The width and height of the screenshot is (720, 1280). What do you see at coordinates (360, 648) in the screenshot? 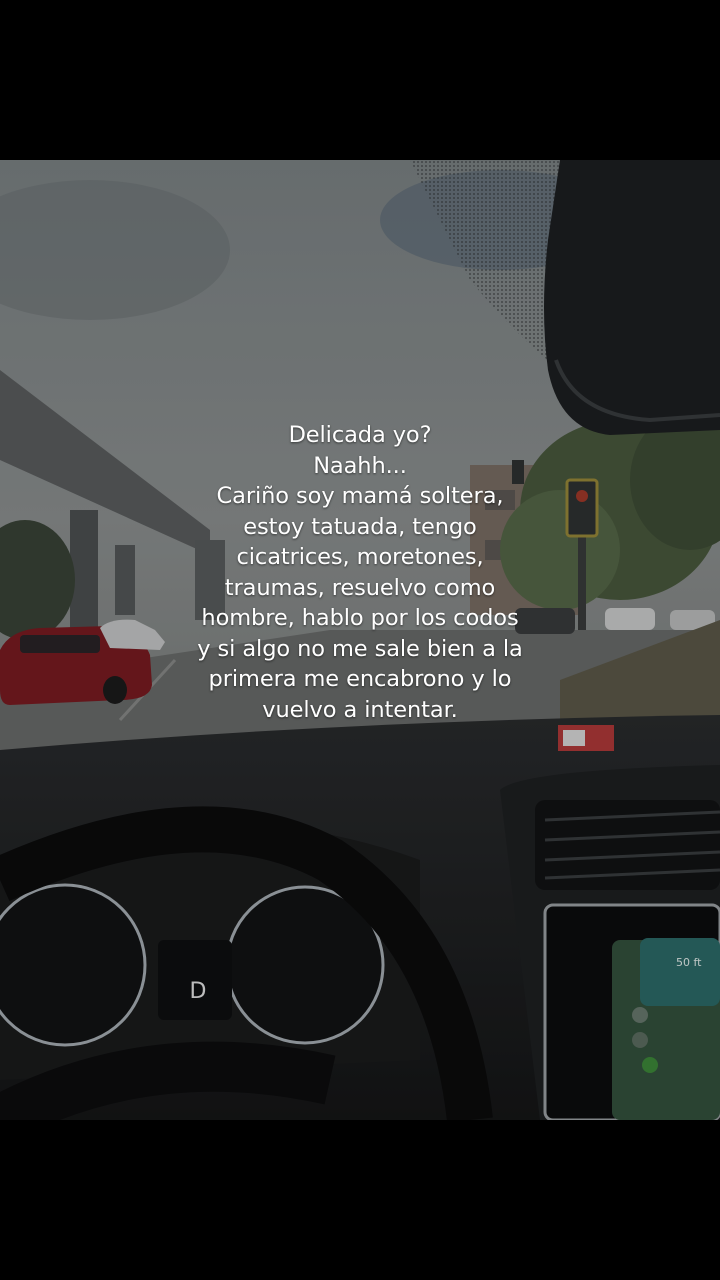
I see `caption-line: y si algo no me sale bien a la` at bounding box center [360, 648].